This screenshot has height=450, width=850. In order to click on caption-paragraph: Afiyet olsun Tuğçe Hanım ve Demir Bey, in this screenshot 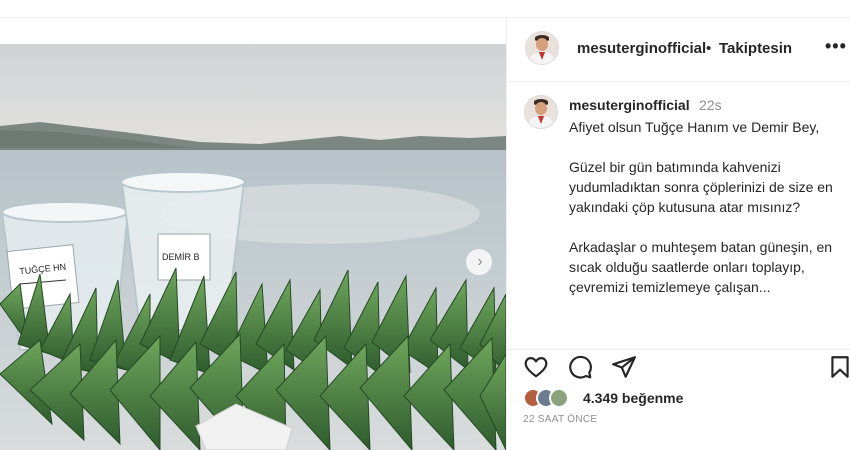, I will do `click(694, 127)`.